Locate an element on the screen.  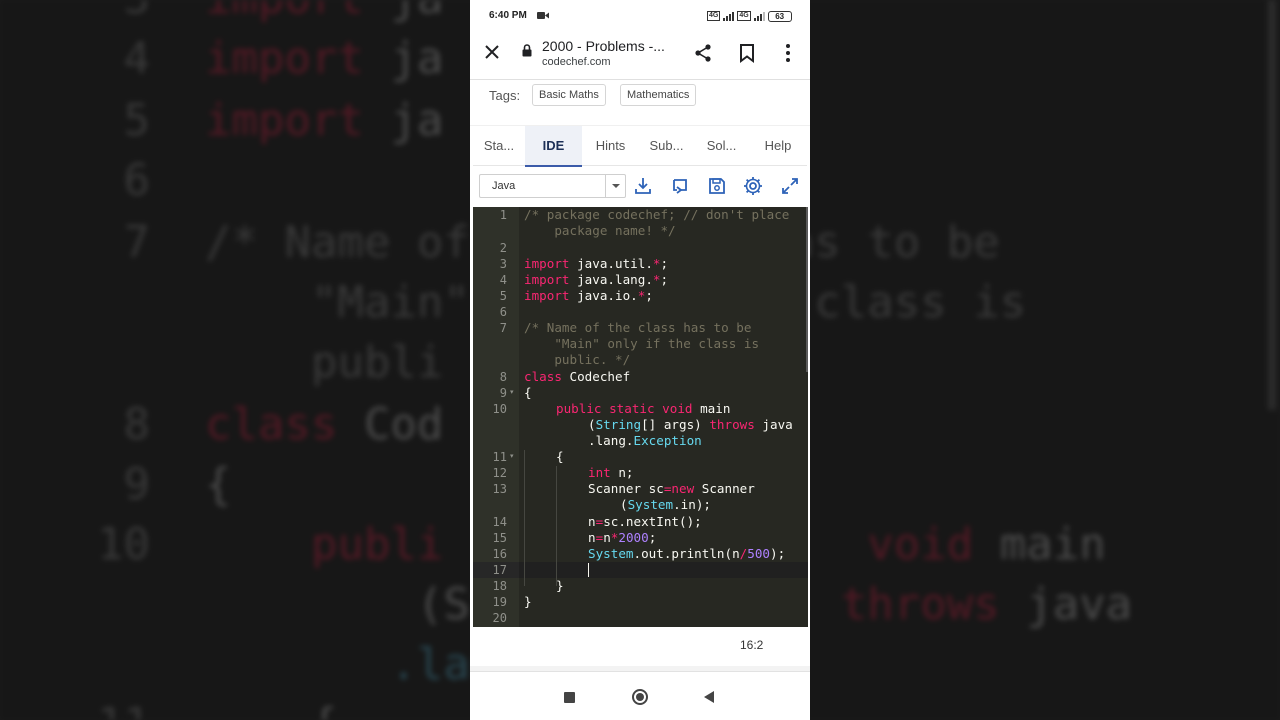
code-line: .lang.Exception is located at coordinates (645, 440).